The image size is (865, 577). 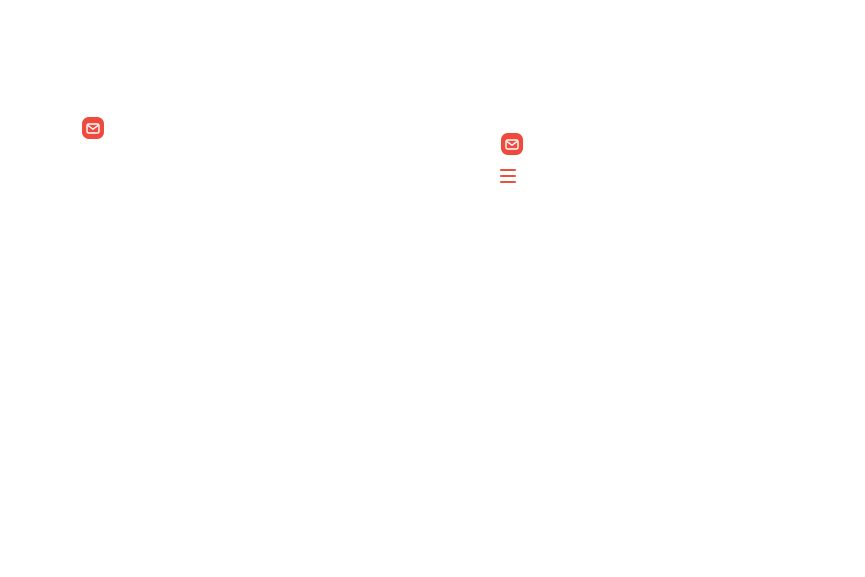 I want to click on menu-icon, so click(x=508, y=175).